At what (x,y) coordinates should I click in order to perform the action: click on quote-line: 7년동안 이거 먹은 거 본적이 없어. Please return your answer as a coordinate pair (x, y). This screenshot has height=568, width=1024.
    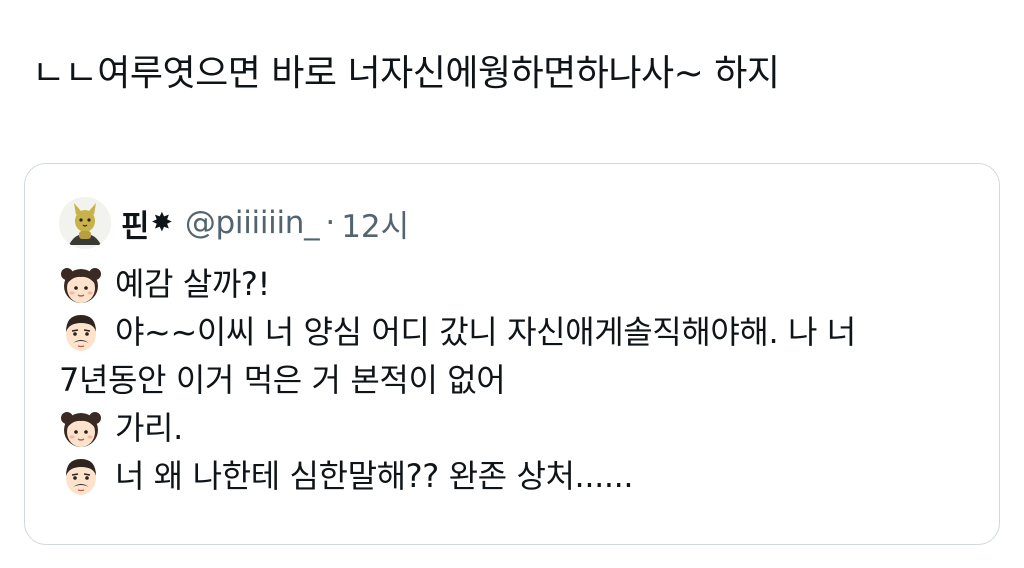
    Looking at the image, I should click on (519, 380).